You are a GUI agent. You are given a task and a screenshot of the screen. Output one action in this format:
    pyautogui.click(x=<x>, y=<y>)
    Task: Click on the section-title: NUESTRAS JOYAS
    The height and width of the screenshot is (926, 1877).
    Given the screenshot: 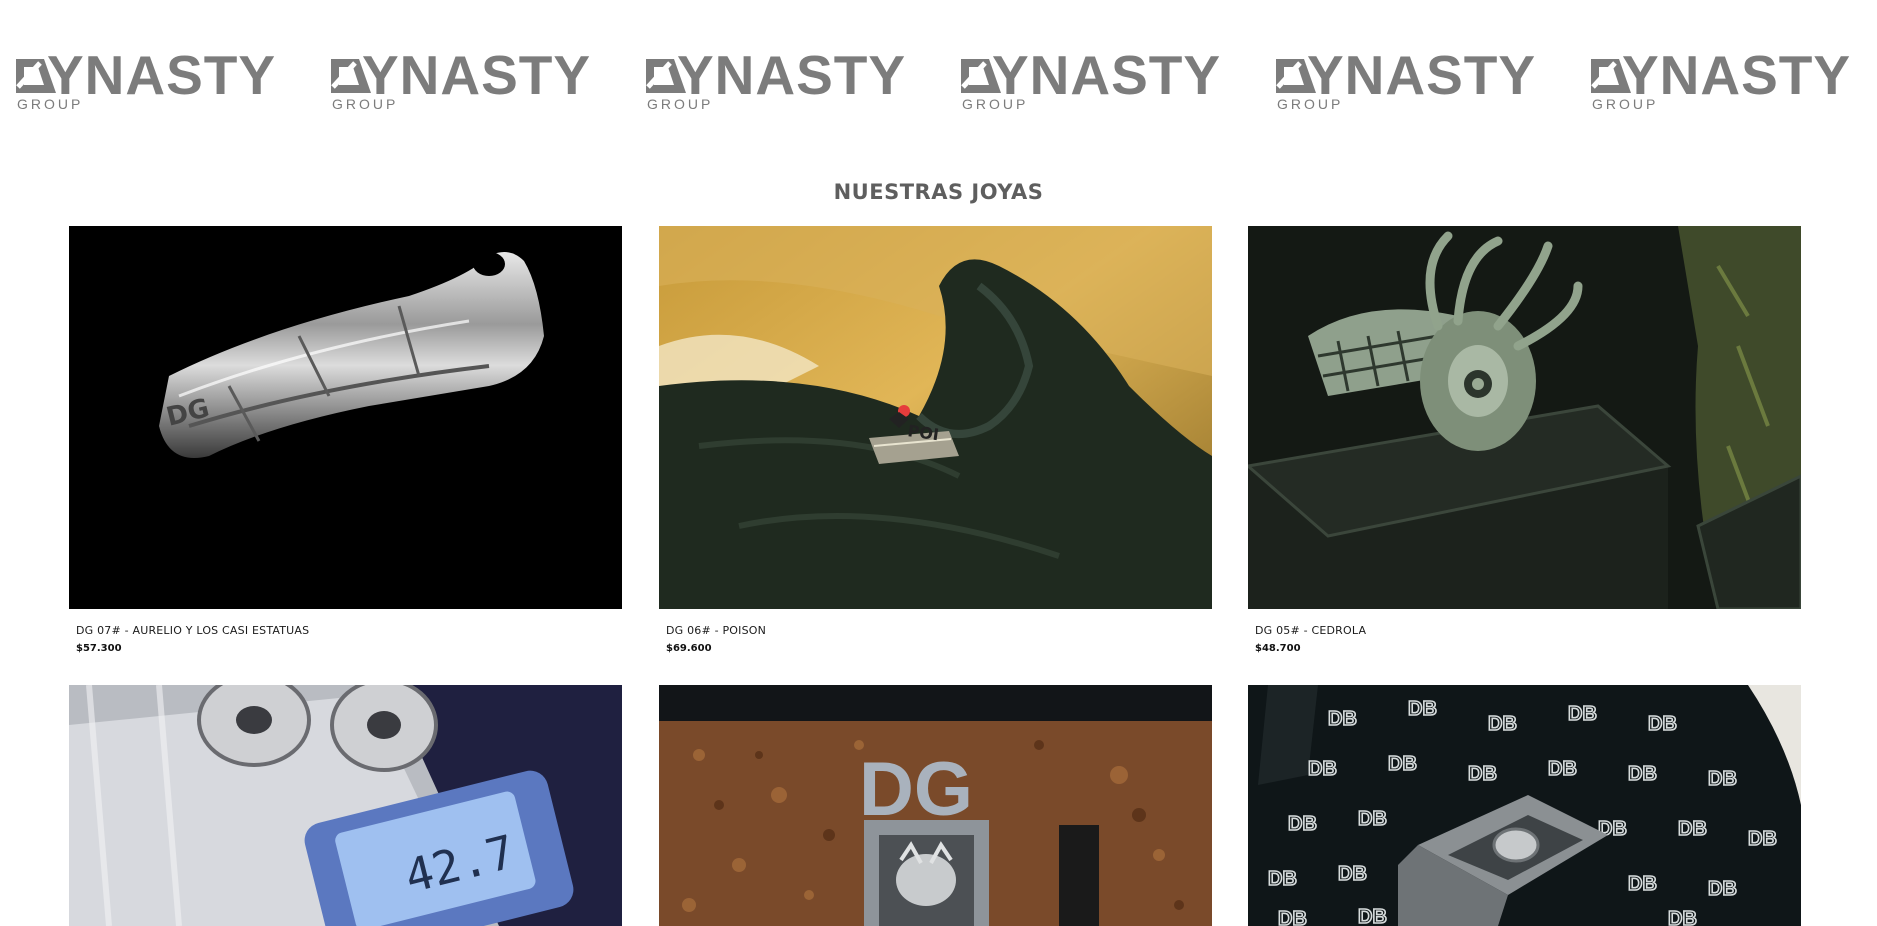 What is the action you would take?
    pyautogui.click(x=938, y=192)
    